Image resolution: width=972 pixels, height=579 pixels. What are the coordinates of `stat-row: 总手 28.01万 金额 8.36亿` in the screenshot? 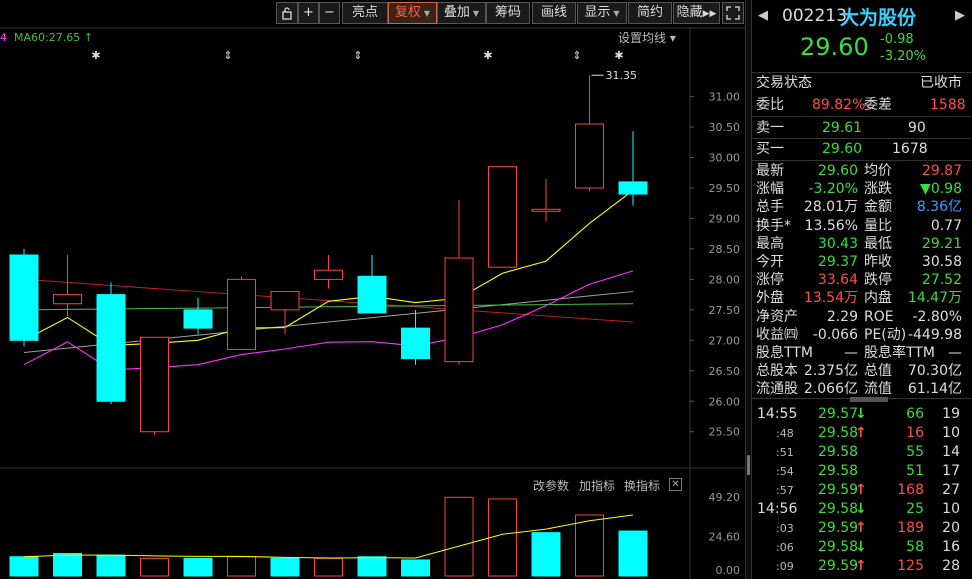 It's located at (862, 207).